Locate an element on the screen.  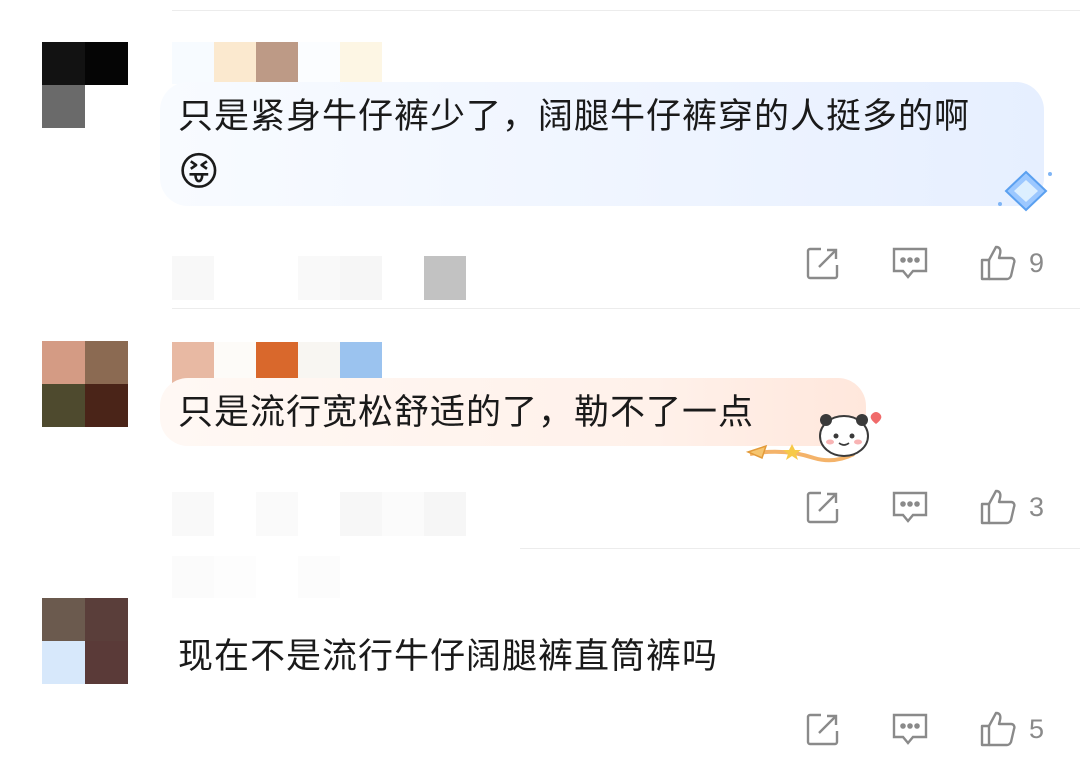
like-count: 5 is located at coordinates (1036, 728).